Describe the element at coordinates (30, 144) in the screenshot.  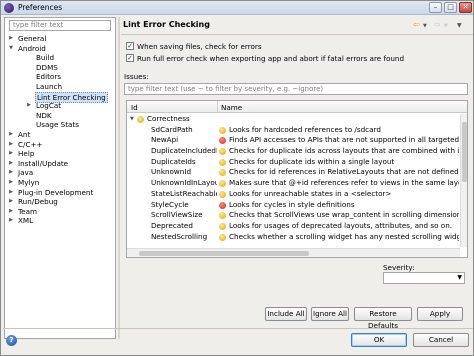
I see `tree-item-label: C/C++` at that location.